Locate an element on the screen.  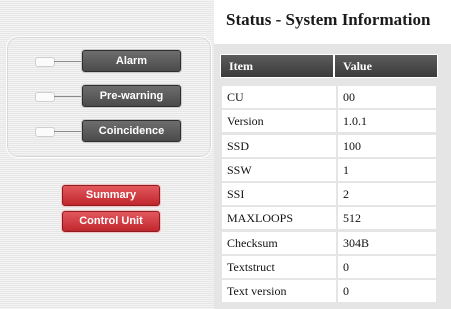
item-cell: SSW is located at coordinates (279, 169).